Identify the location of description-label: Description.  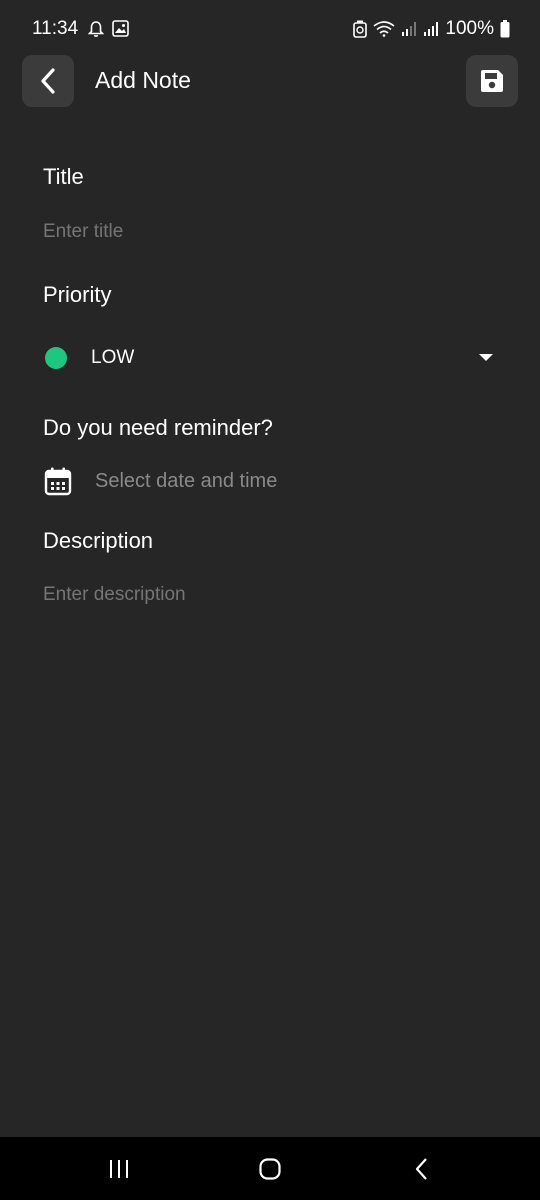
(98, 540).